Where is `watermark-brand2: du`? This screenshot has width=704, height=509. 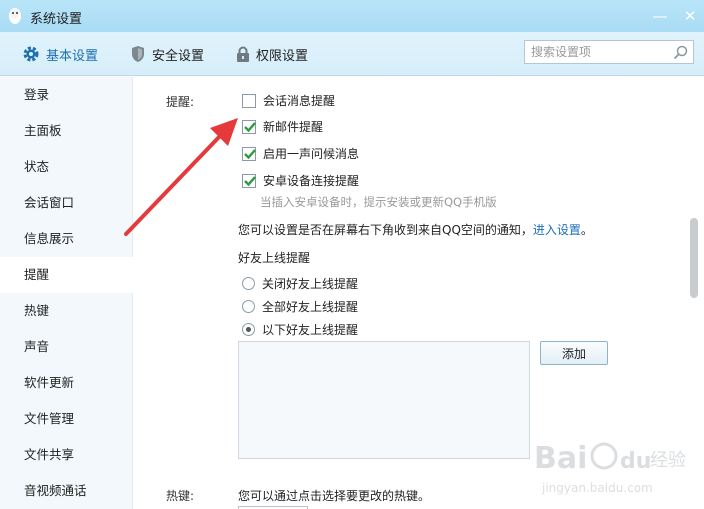 watermark-brand2: du is located at coordinates (635, 461).